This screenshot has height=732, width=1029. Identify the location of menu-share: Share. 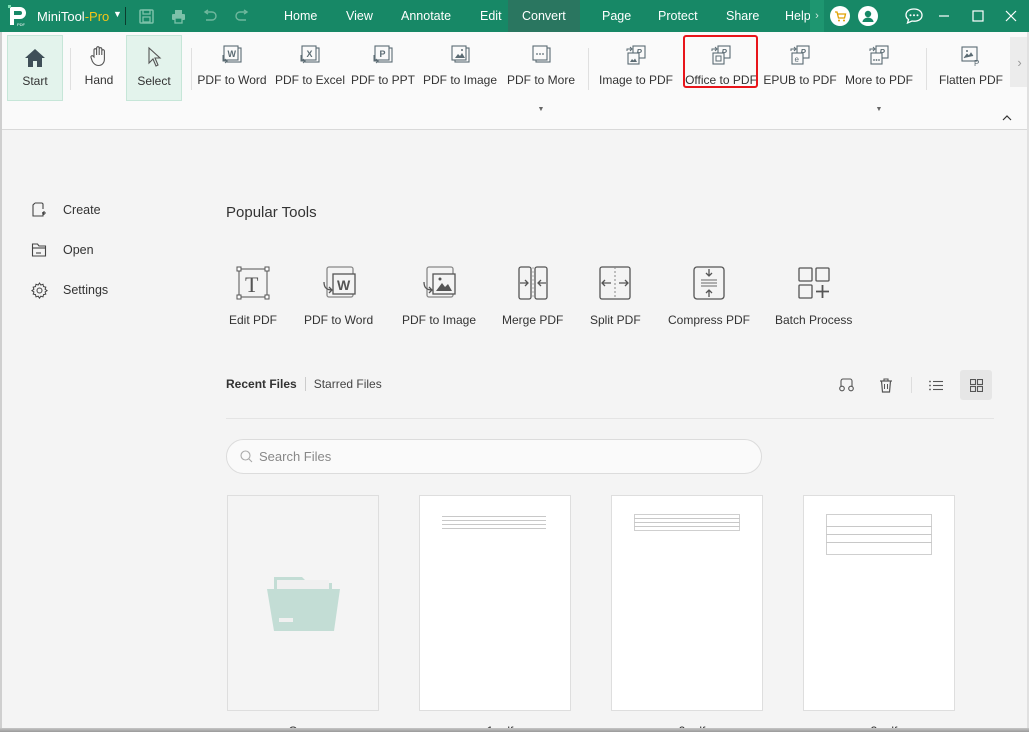
(742, 16).